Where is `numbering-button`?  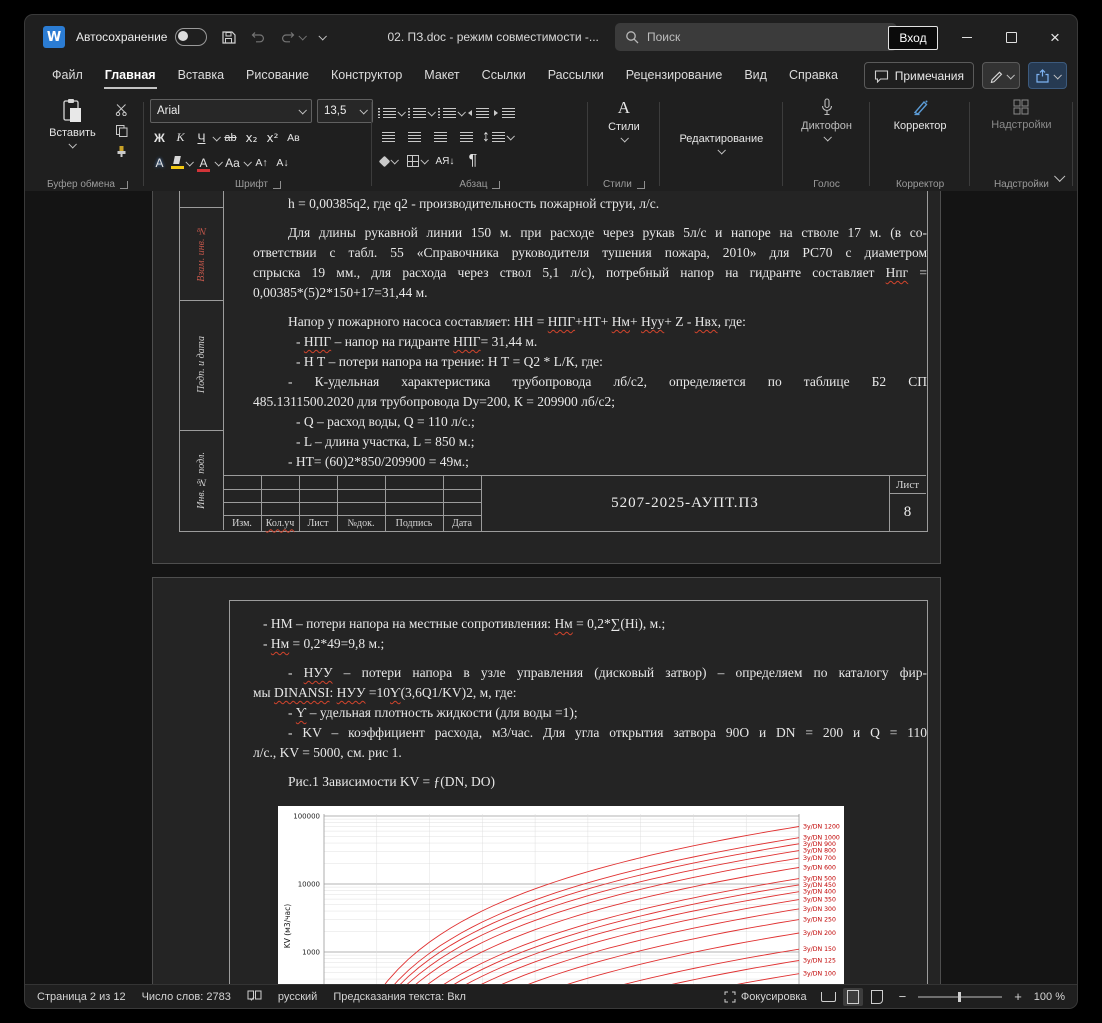
numbering-button is located at coordinates (421, 113).